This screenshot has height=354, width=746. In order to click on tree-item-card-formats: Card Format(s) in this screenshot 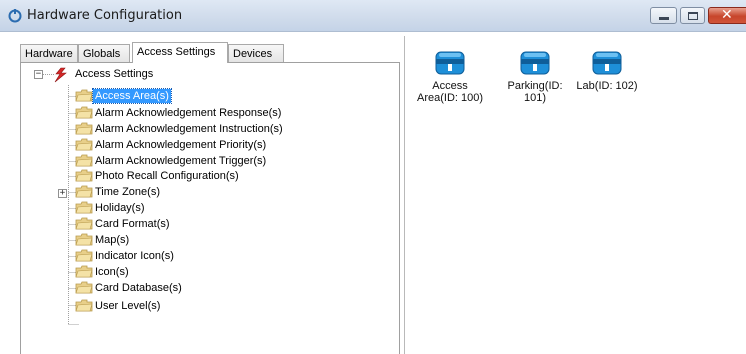, I will do `click(132, 224)`.